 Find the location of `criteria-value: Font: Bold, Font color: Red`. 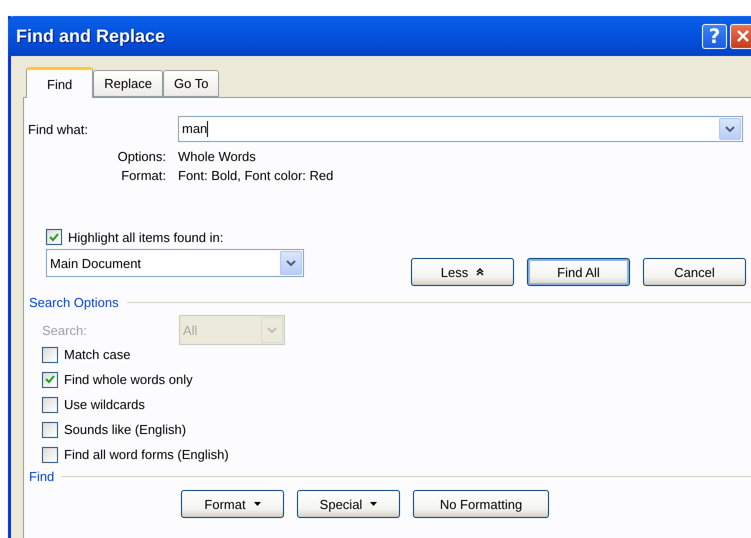

criteria-value: Font: Bold, Font color: Red is located at coordinates (256, 175).